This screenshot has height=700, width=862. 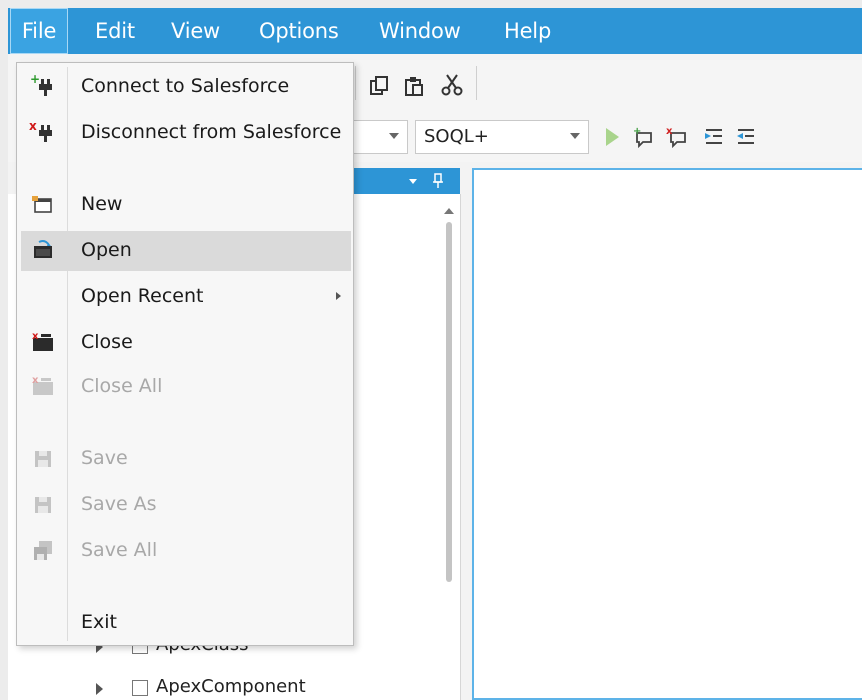 What do you see at coordinates (186, 387) in the screenshot?
I see `menu-item-close-all: x Close All` at bounding box center [186, 387].